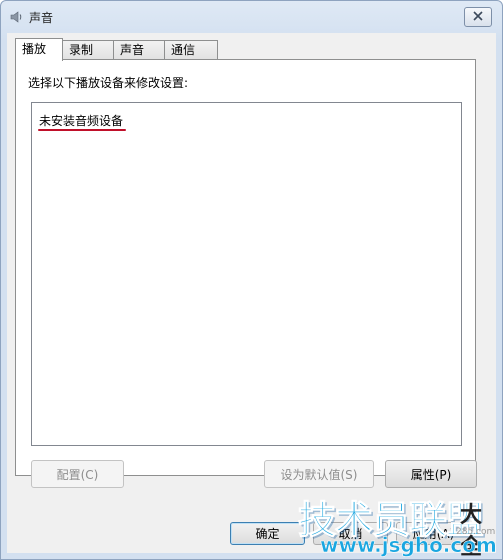 The image size is (503, 560). What do you see at coordinates (251, 16) in the screenshot?
I see `title-bar: 声音` at bounding box center [251, 16].